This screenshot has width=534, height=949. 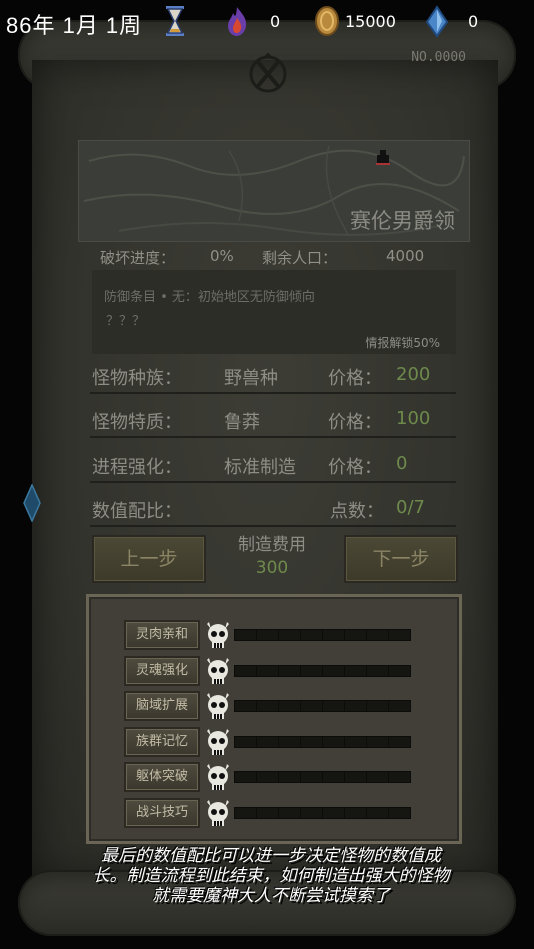 What do you see at coordinates (126, 321) in the screenshot?
I see `defense-unknown: ？？？` at bounding box center [126, 321].